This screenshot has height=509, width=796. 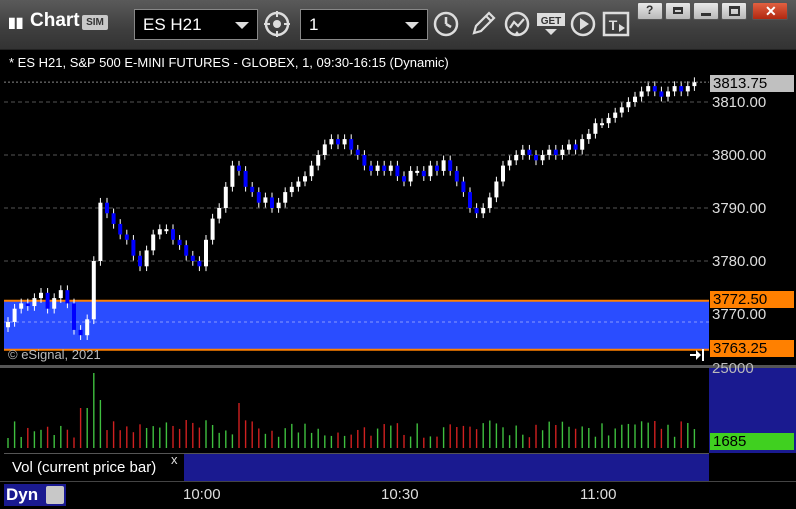 I want to click on pencil-icon, so click(x=483, y=24).